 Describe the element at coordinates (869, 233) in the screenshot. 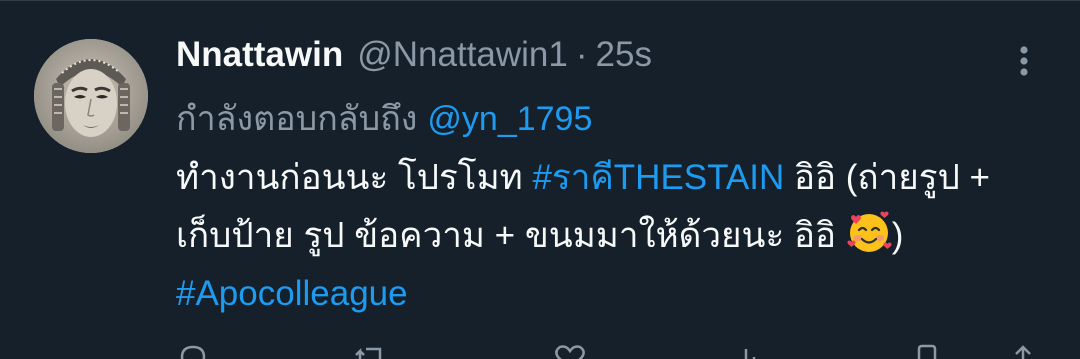

I see `smiling-face-with-hearts-icon` at that location.